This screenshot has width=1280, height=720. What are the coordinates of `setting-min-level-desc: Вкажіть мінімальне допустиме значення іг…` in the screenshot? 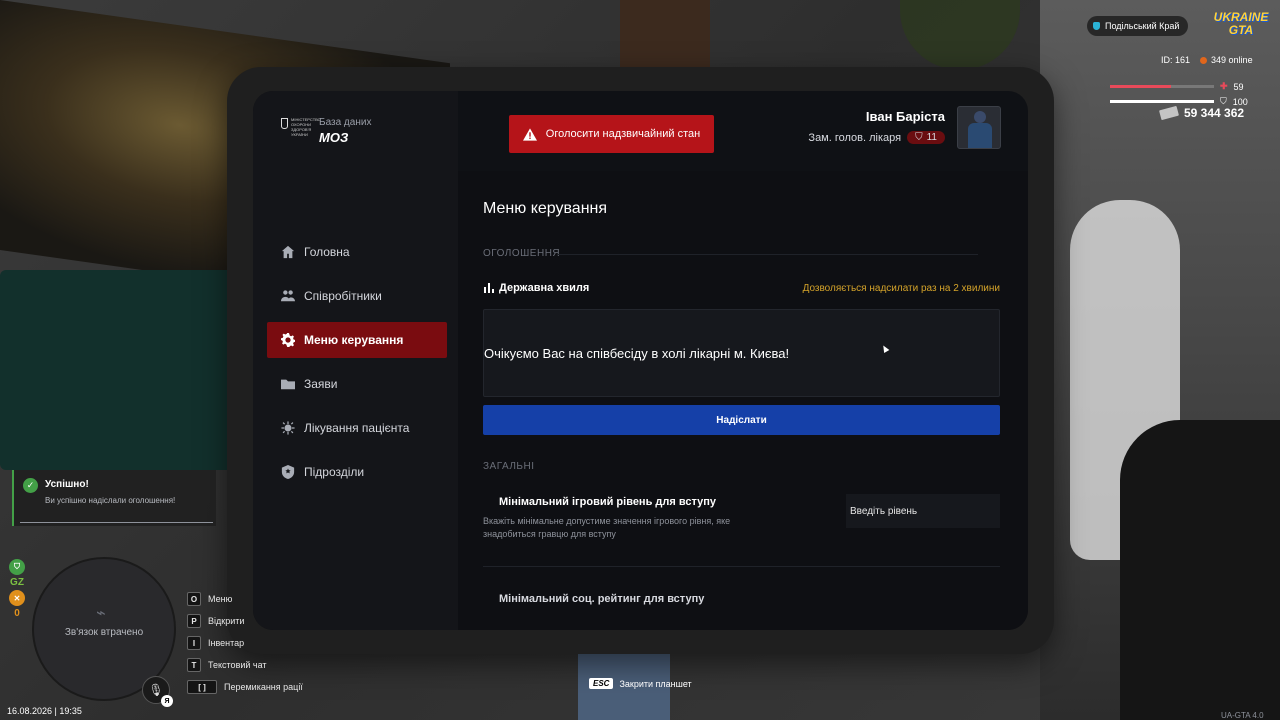 It's located at (607, 527).